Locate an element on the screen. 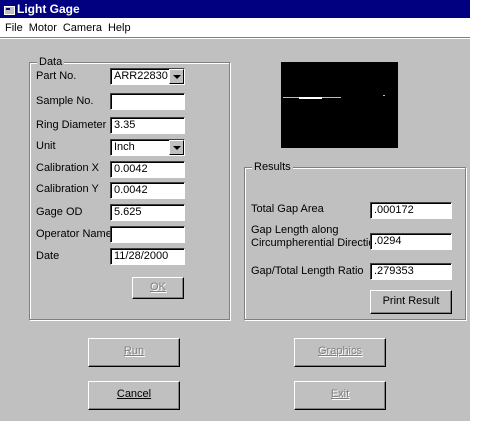 The width and height of the screenshot is (486, 431). print-result-label: Print Result is located at coordinates (411, 301).